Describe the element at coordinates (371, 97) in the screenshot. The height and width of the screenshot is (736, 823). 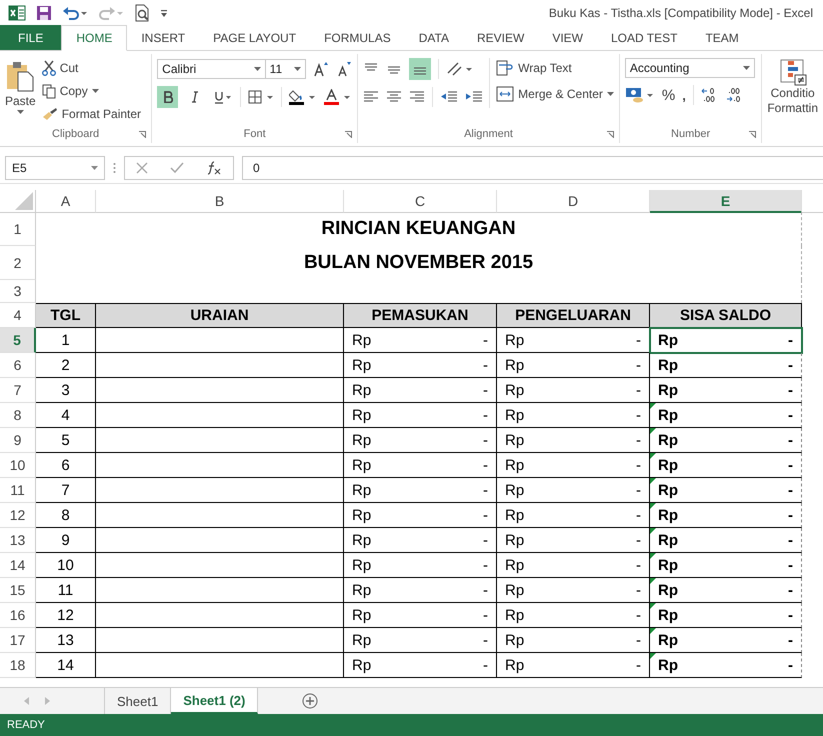
I see `align-left-icon` at that location.